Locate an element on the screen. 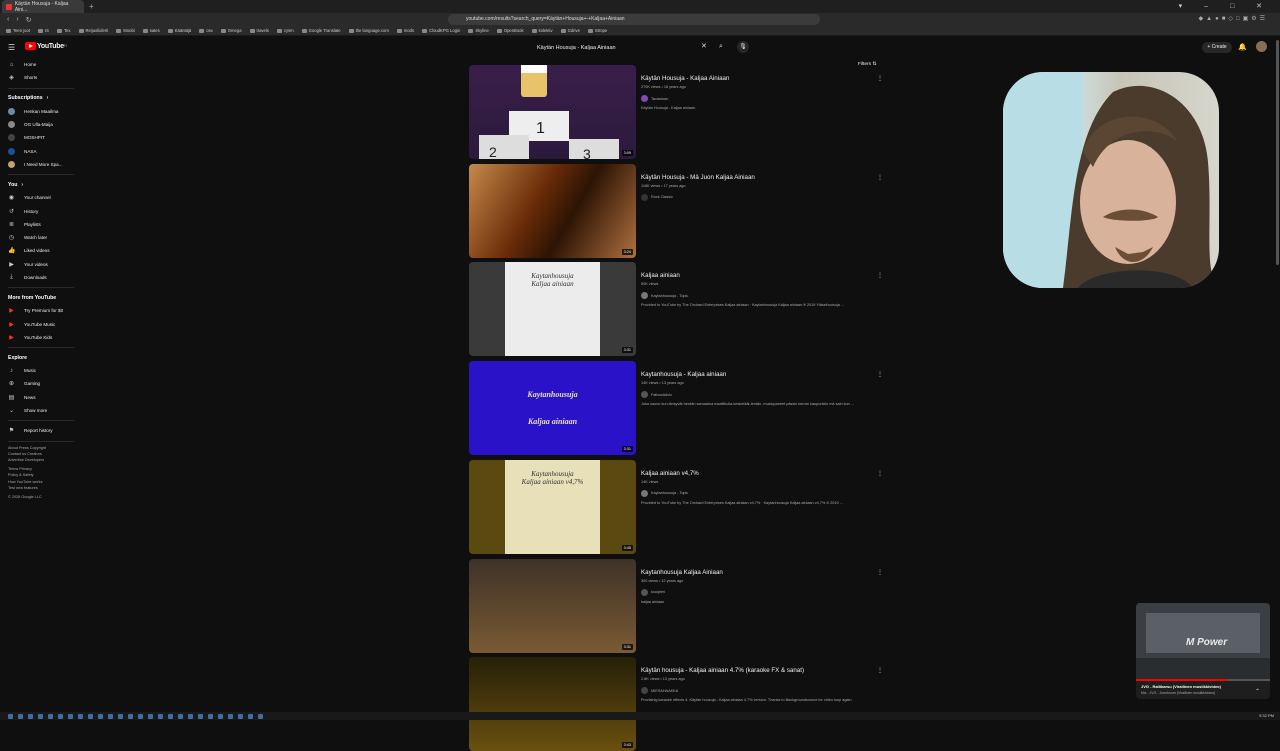 The width and height of the screenshot is (1280, 751). sidebar-item: OG Ulla-Maija is located at coordinates (41, 124).